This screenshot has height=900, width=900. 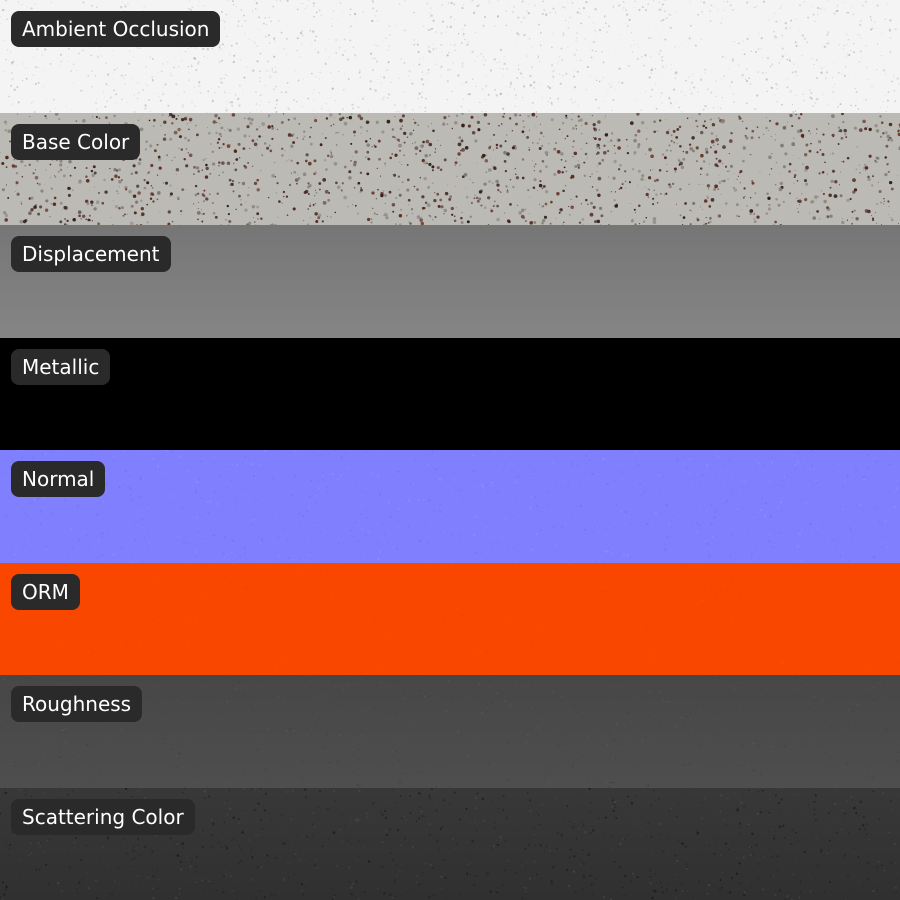 What do you see at coordinates (116, 29) in the screenshot?
I see `ambient-occlusion-label: Ambient Occlusion` at bounding box center [116, 29].